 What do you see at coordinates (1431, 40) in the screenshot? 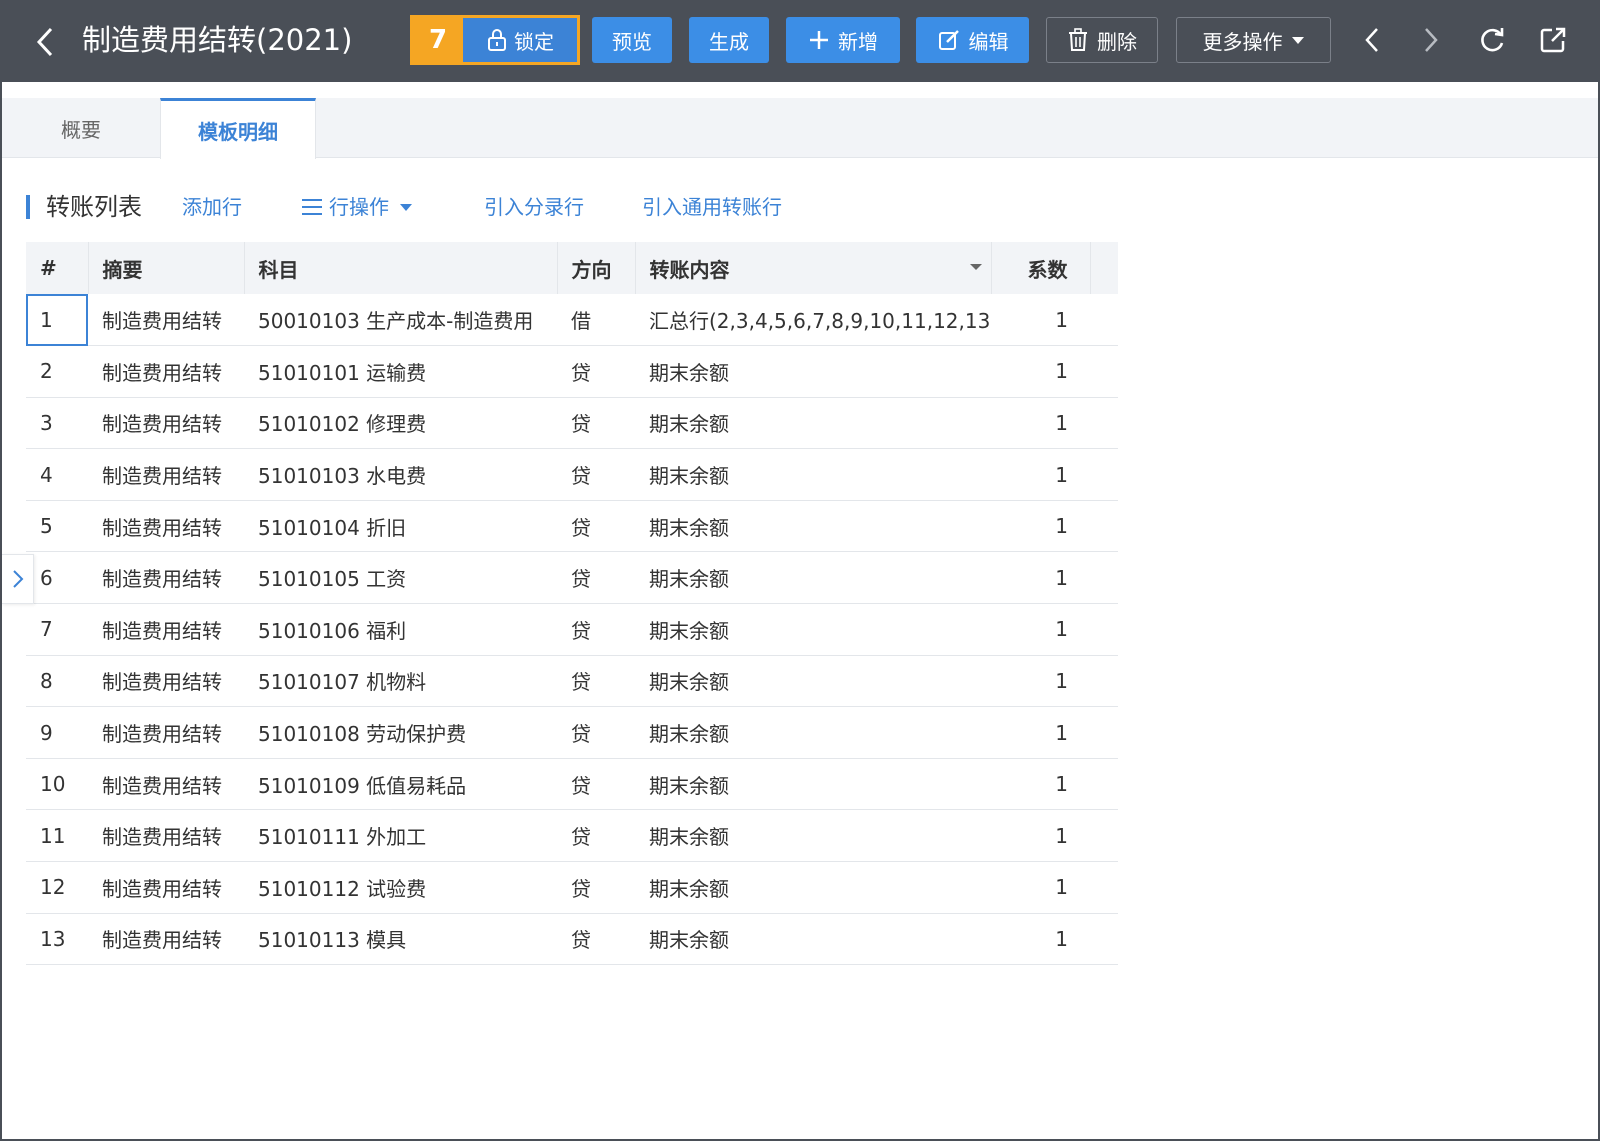
I see `next-record-button` at bounding box center [1431, 40].